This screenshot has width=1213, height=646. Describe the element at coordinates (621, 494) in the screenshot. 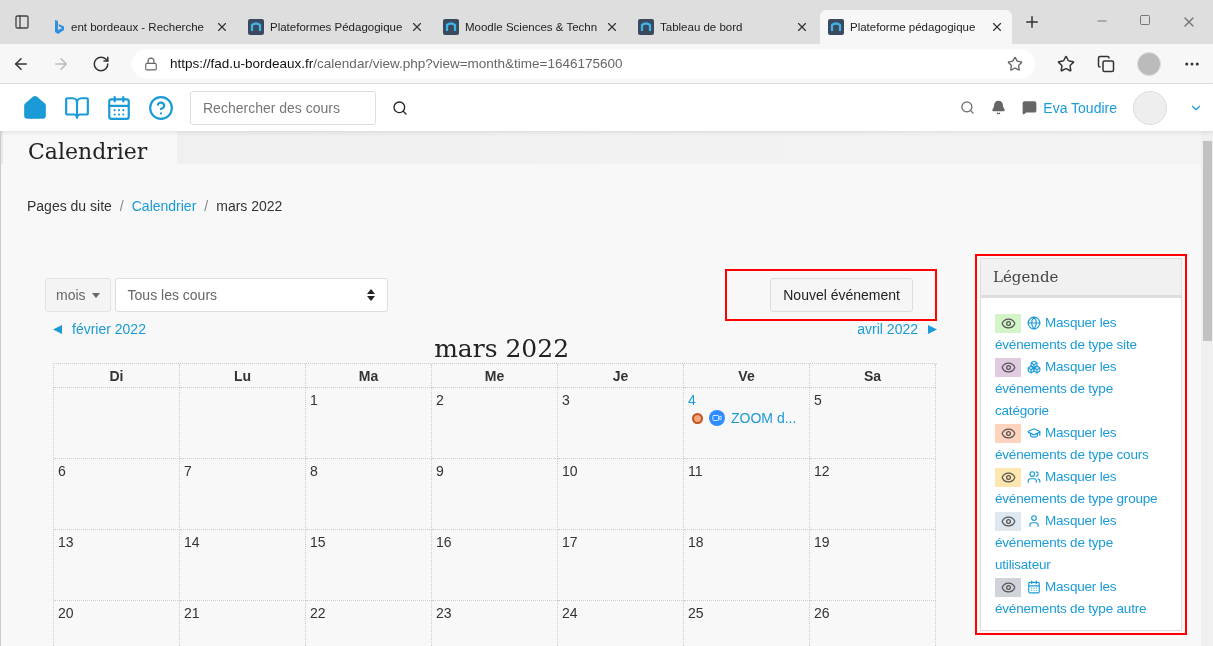

I see `day-cell: 10` at that location.